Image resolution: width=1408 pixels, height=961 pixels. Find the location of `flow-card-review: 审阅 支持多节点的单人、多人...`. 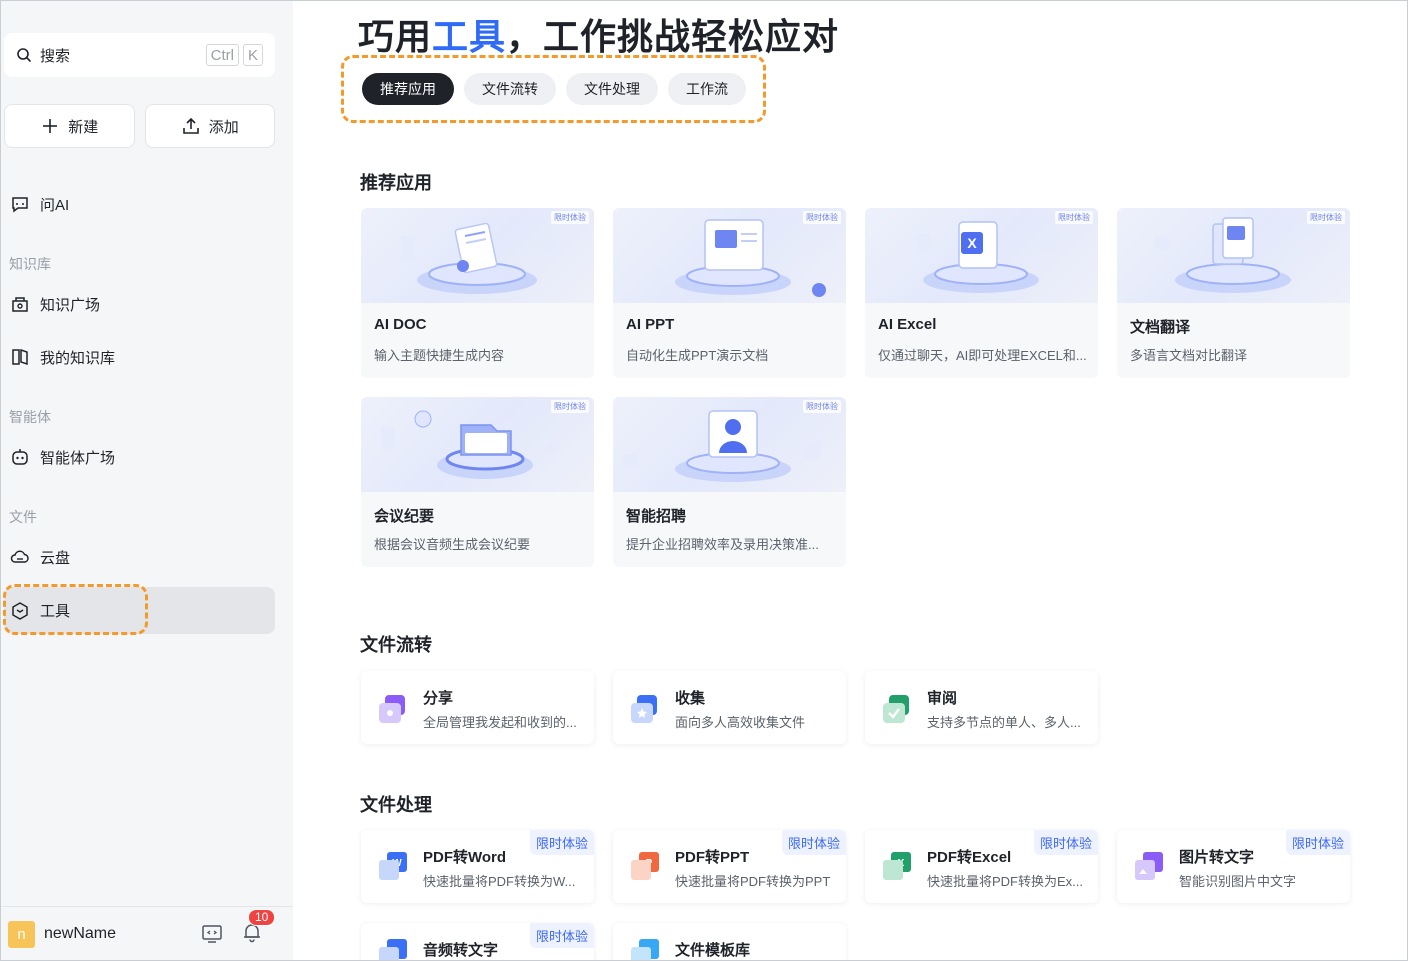

flow-card-review: 审阅 支持多节点的单人、多人... is located at coordinates (981, 707).